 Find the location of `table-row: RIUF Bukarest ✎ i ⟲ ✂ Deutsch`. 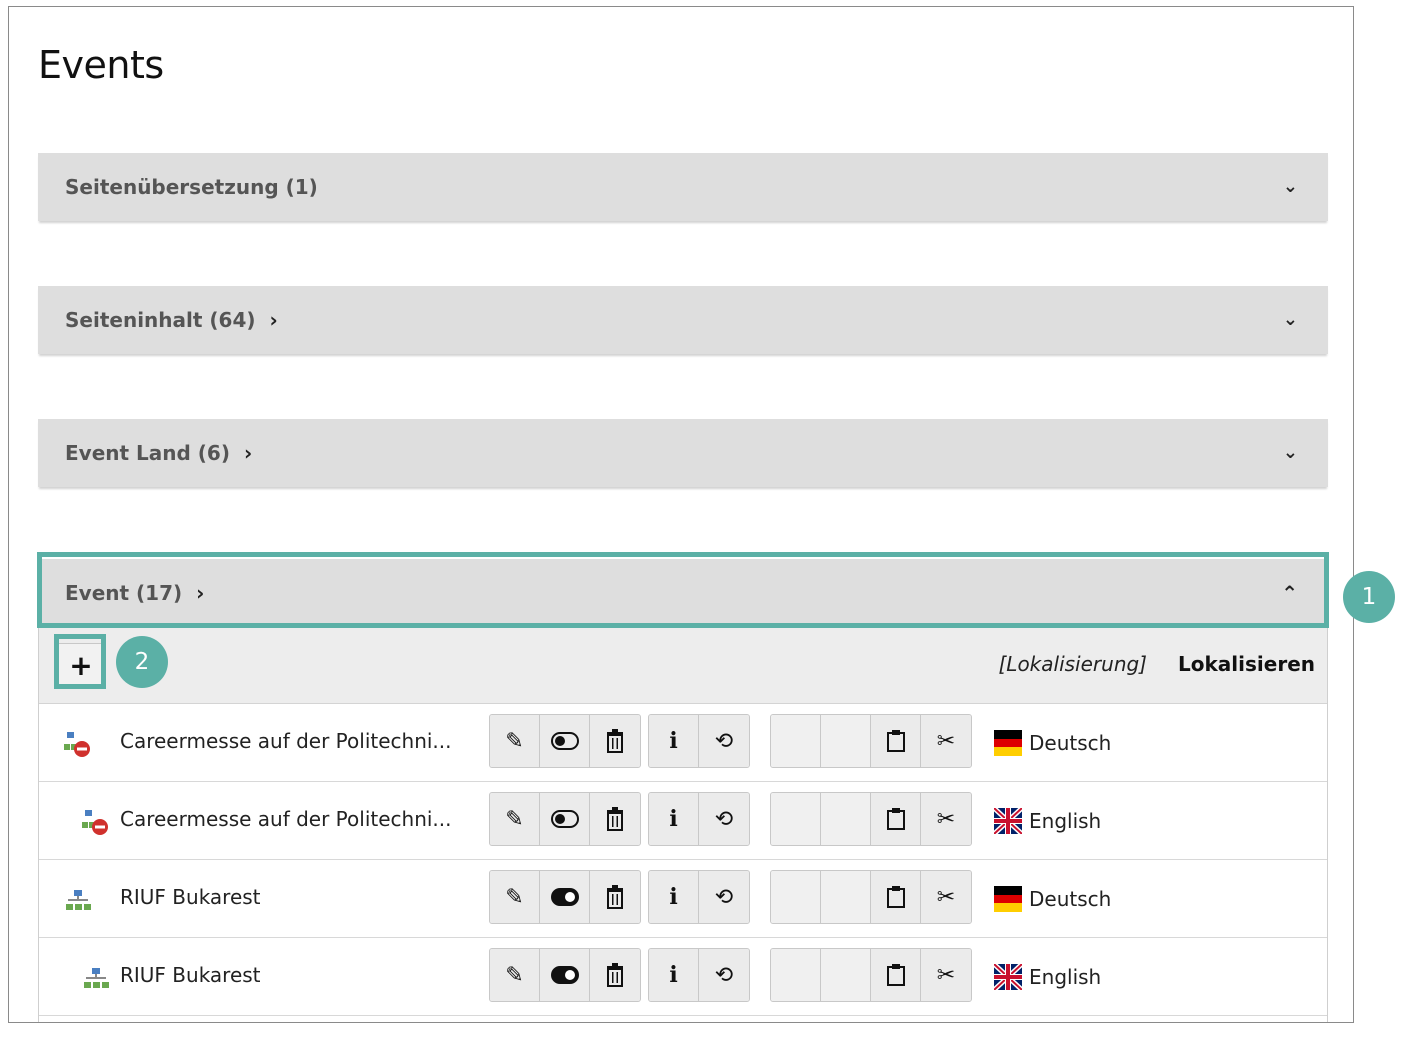

table-row: RIUF Bukarest ✎ i ⟲ ✂ Deutsch is located at coordinates (683, 899).